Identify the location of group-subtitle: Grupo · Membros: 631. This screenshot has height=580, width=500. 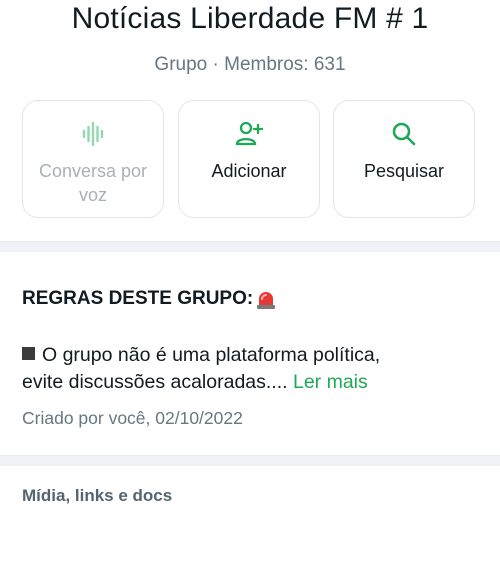
(250, 64).